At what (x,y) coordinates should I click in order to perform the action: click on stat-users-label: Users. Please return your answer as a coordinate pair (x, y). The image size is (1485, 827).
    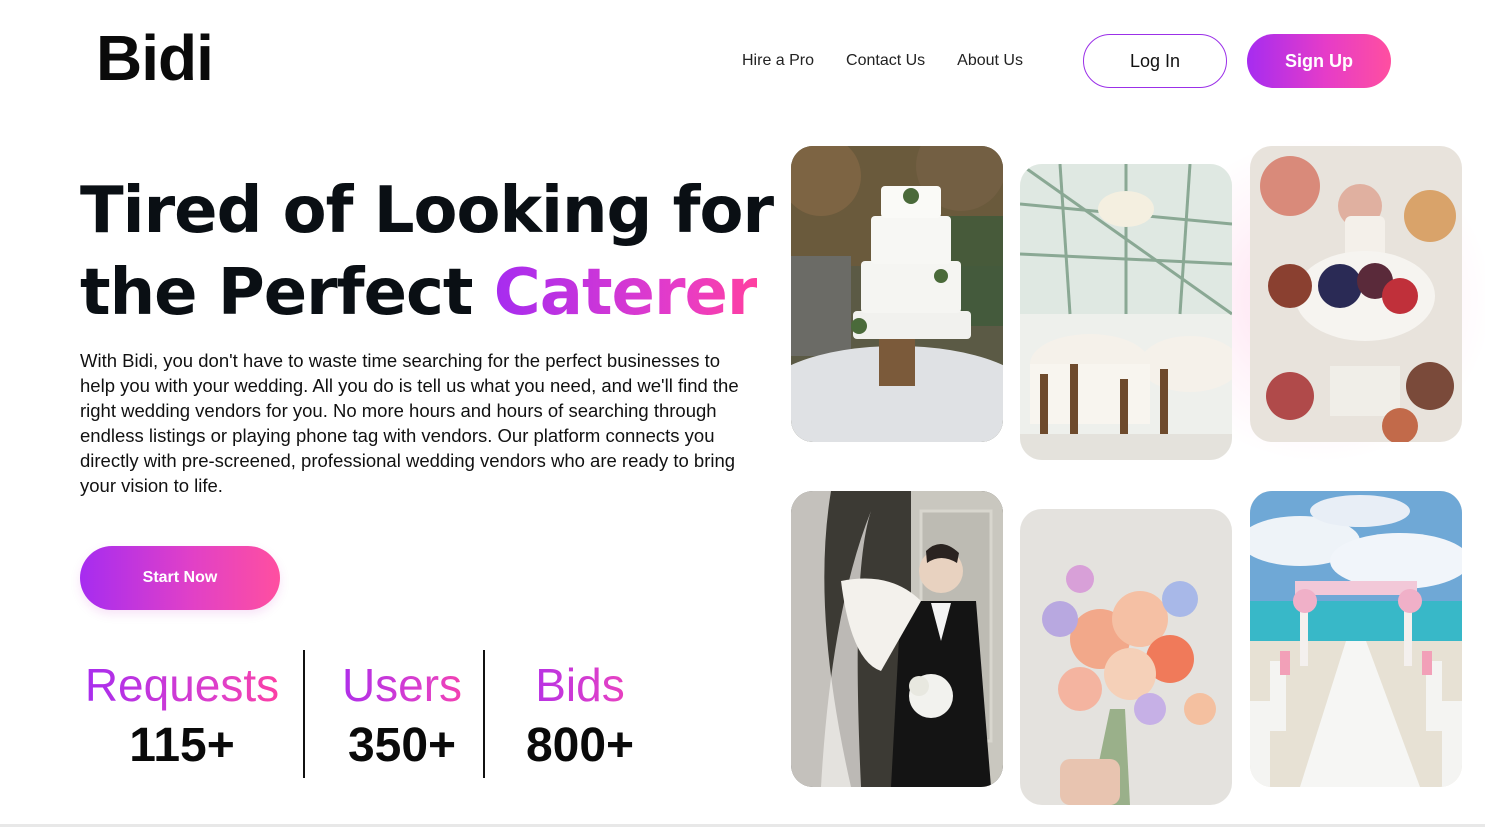
    Looking at the image, I should click on (402, 685).